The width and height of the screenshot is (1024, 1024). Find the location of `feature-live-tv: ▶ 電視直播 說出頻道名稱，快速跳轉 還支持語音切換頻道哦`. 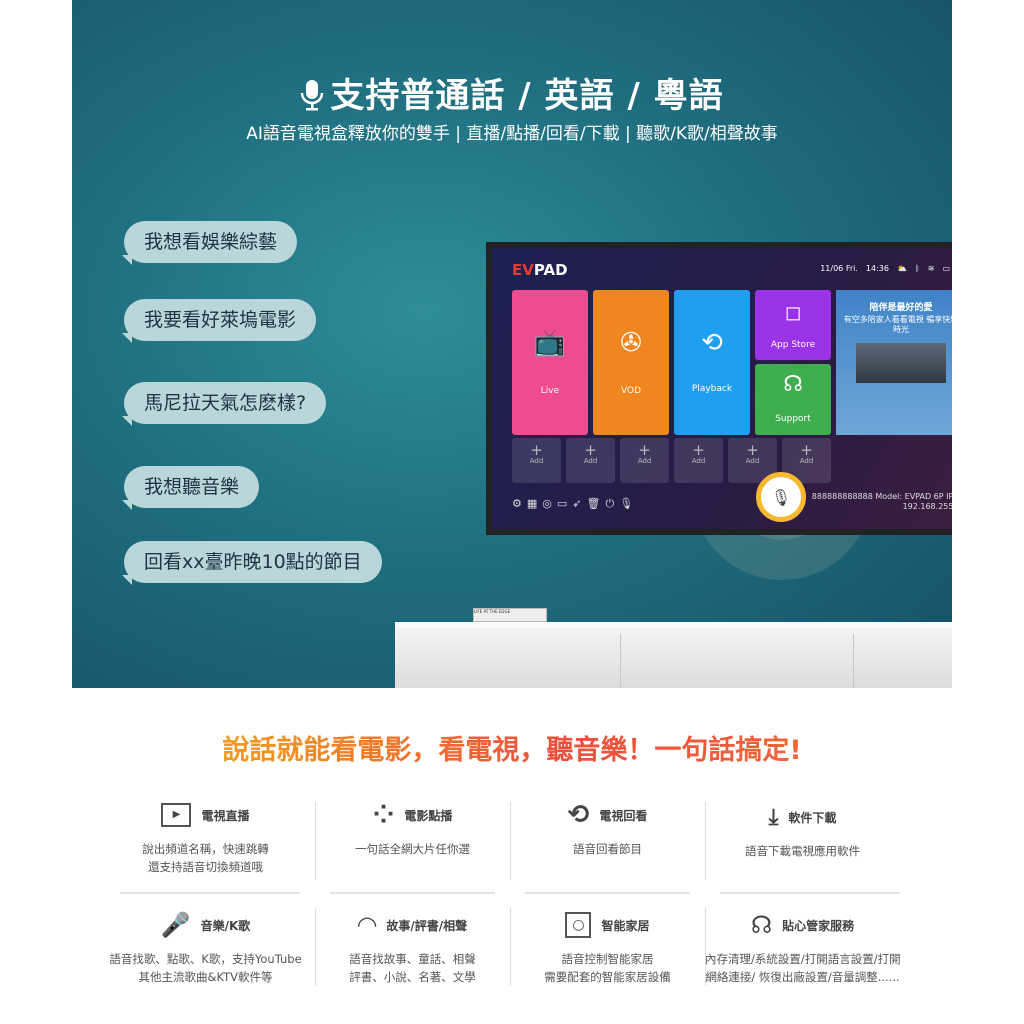

feature-live-tv: ▶ 電視直播 說出頻道名稱，快速跳轉 還支持語音切換頻道哦 is located at coordinates (205, 837).